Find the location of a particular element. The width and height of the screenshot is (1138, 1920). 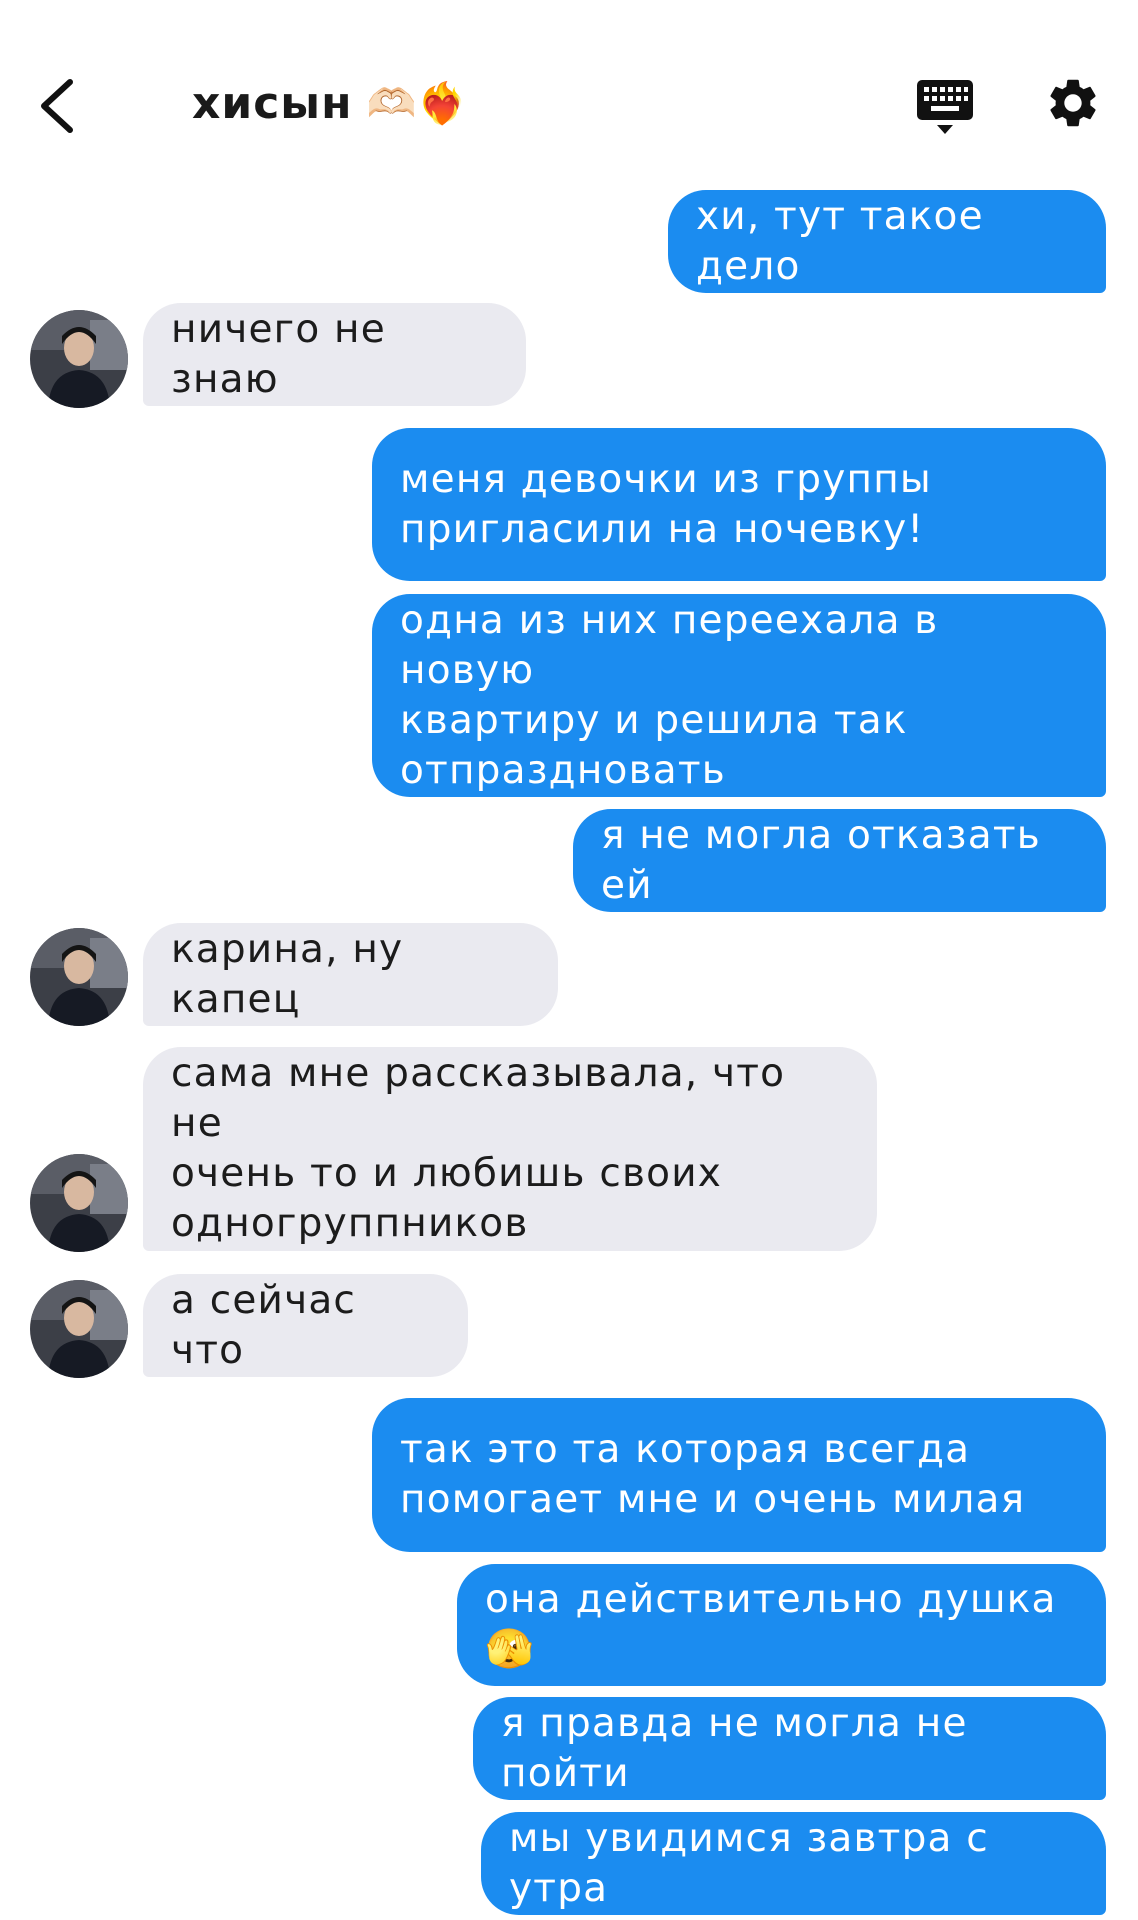

message-text: ничего не знаю is located at coordinates (278, 354).